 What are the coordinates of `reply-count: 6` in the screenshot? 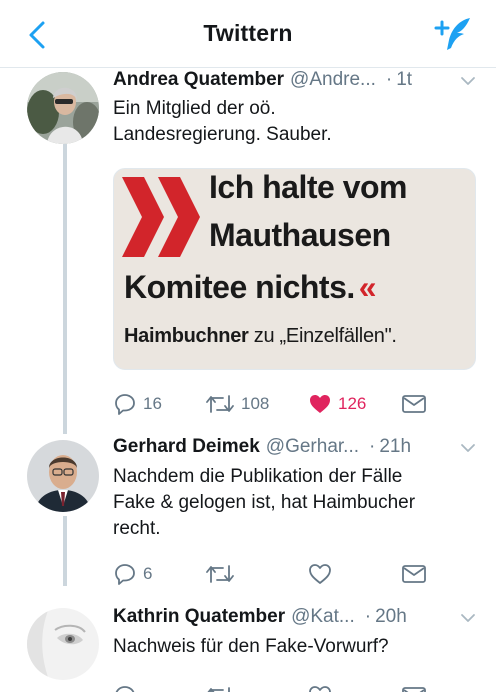 It's located at (148, 573).